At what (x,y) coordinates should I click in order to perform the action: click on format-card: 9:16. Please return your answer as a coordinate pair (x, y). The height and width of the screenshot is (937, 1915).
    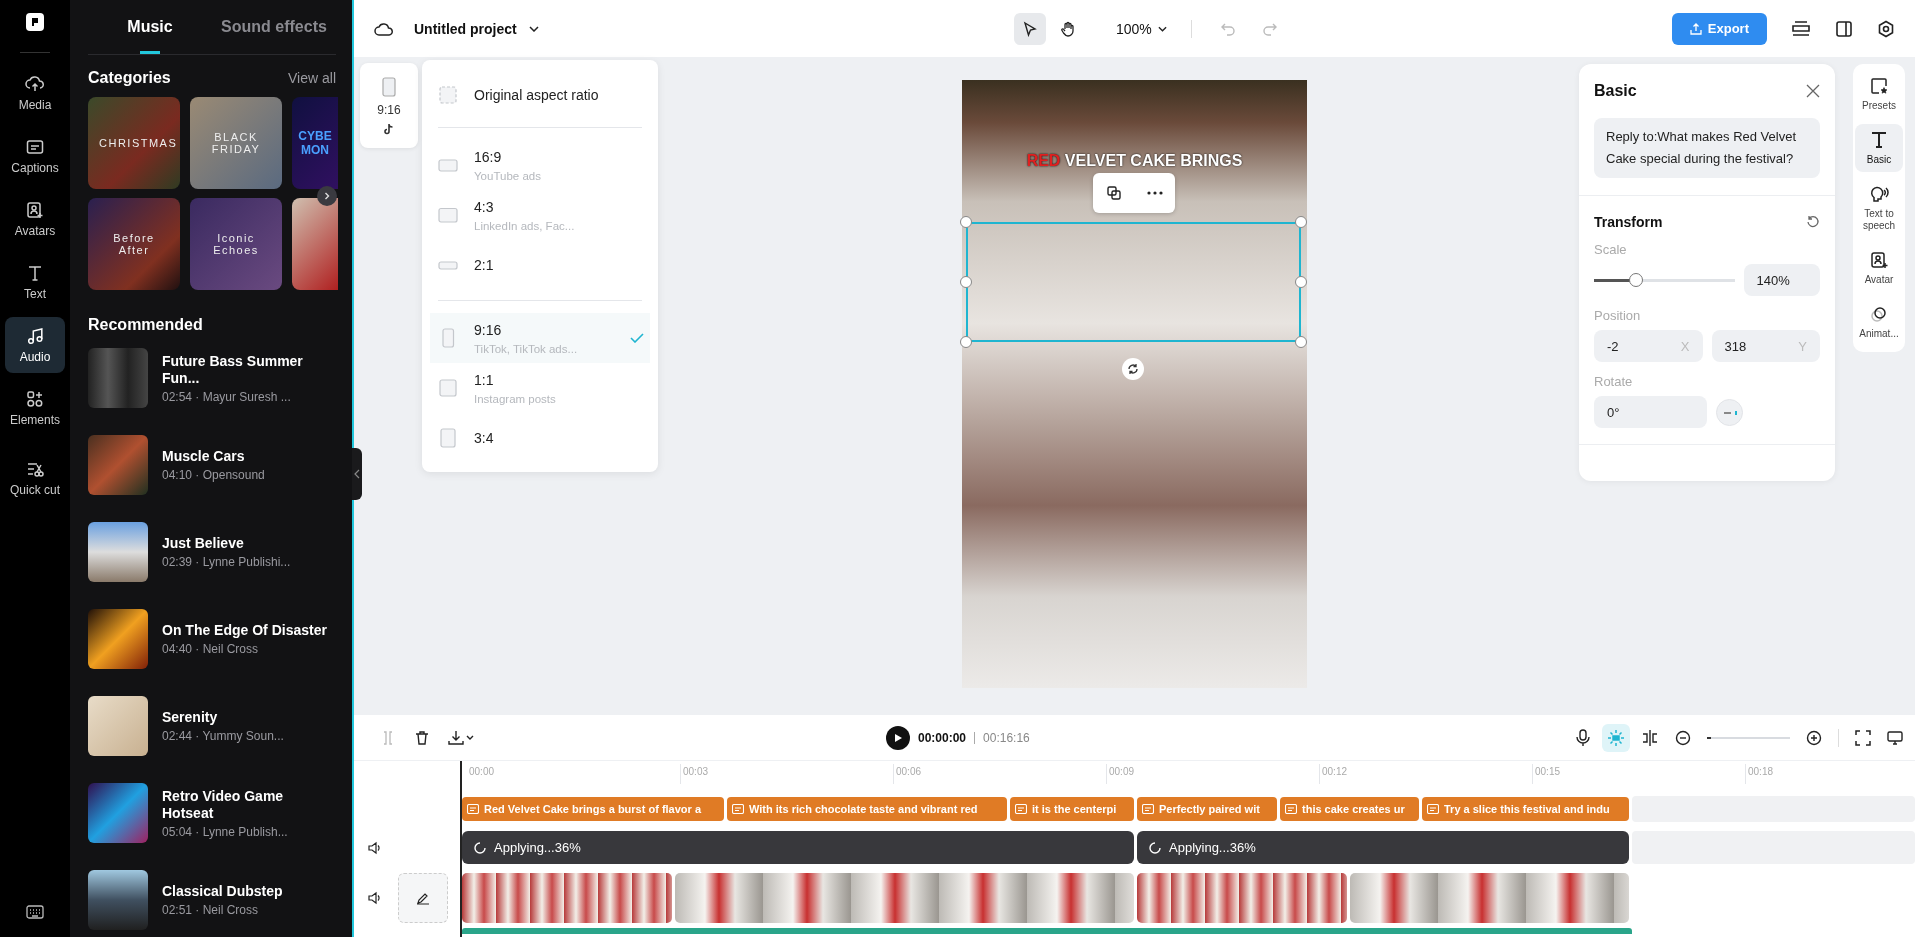
    Looking at the image, I should click on (389, 105).